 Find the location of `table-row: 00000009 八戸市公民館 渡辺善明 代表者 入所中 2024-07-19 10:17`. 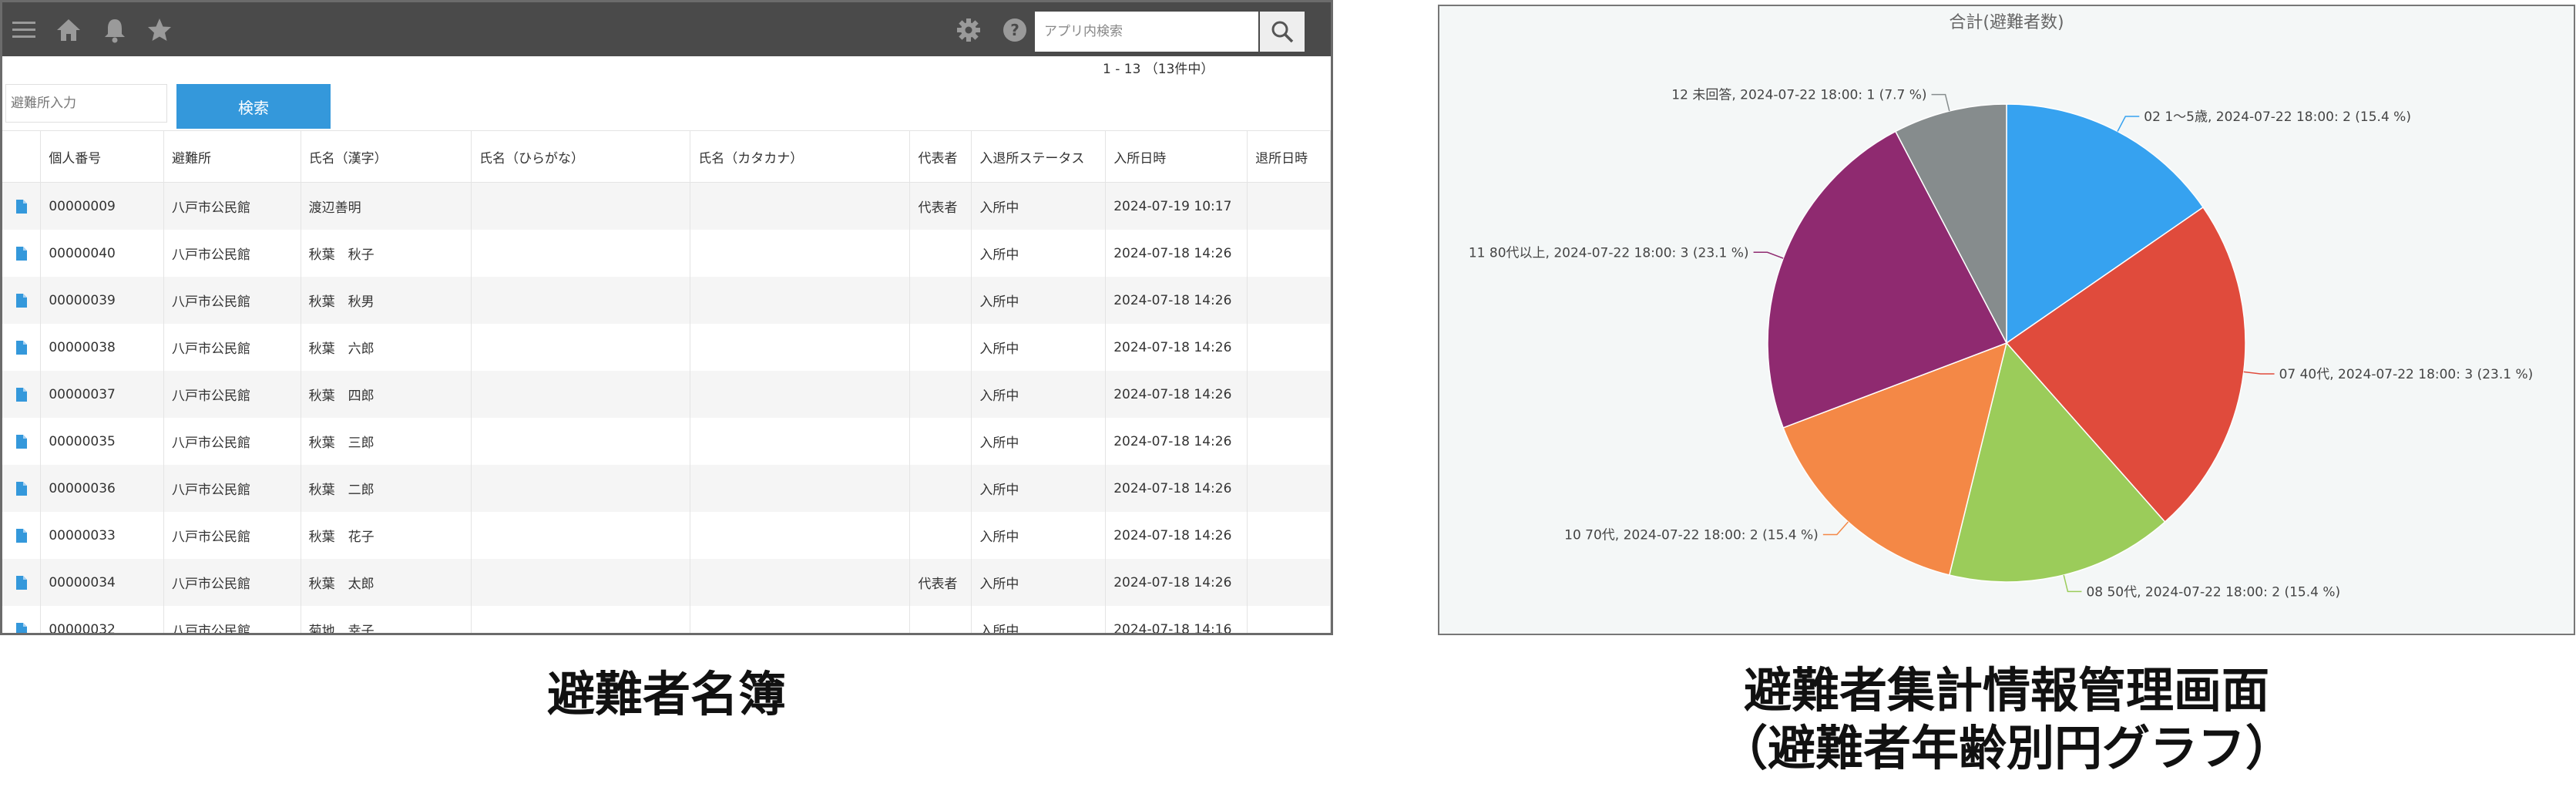

table-row: 00000009 八戸市公民館 渡辺善明 代表者 入所中 2024-07-19 10:17 is located at coordinates (666, 206).